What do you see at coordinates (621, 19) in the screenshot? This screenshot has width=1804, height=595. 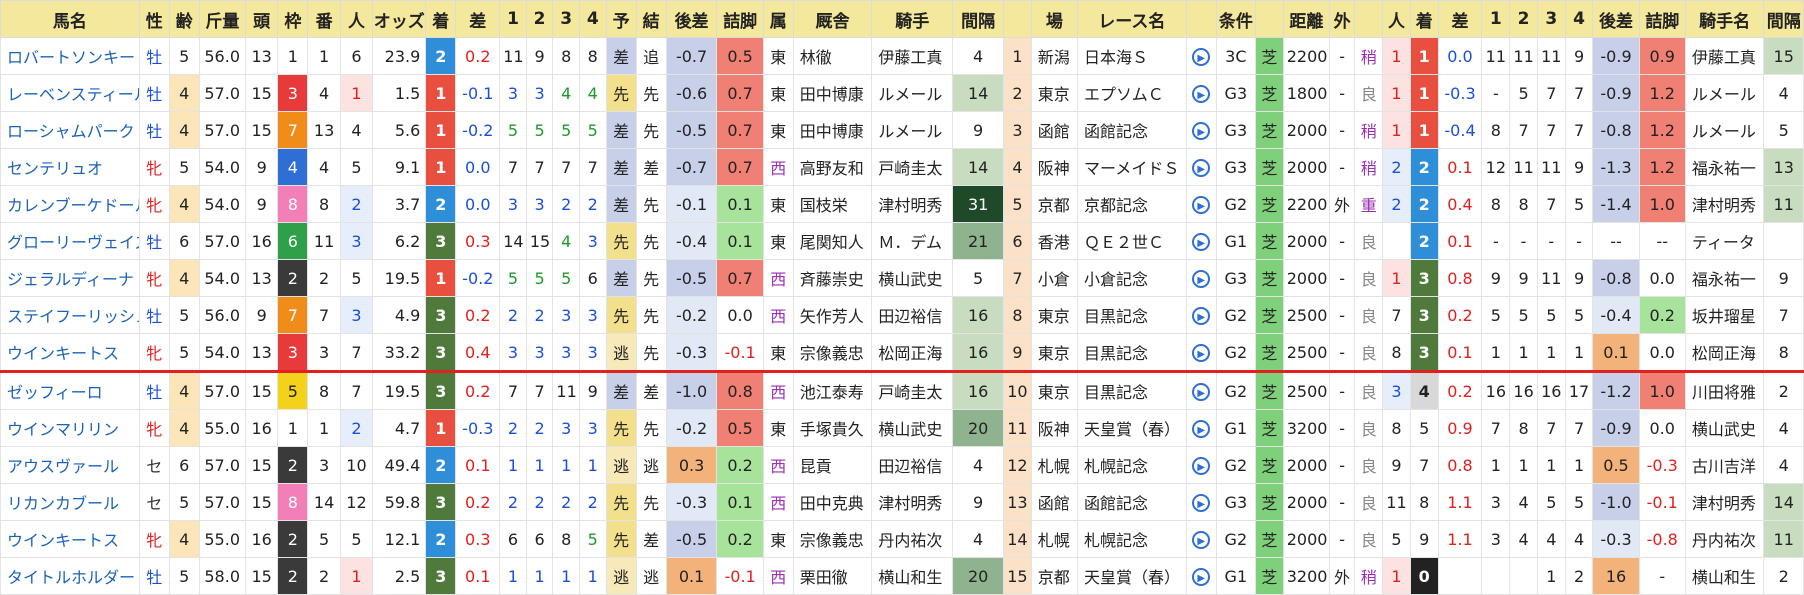 I see `col-header-15: 予` at bounding box center [621, 19].